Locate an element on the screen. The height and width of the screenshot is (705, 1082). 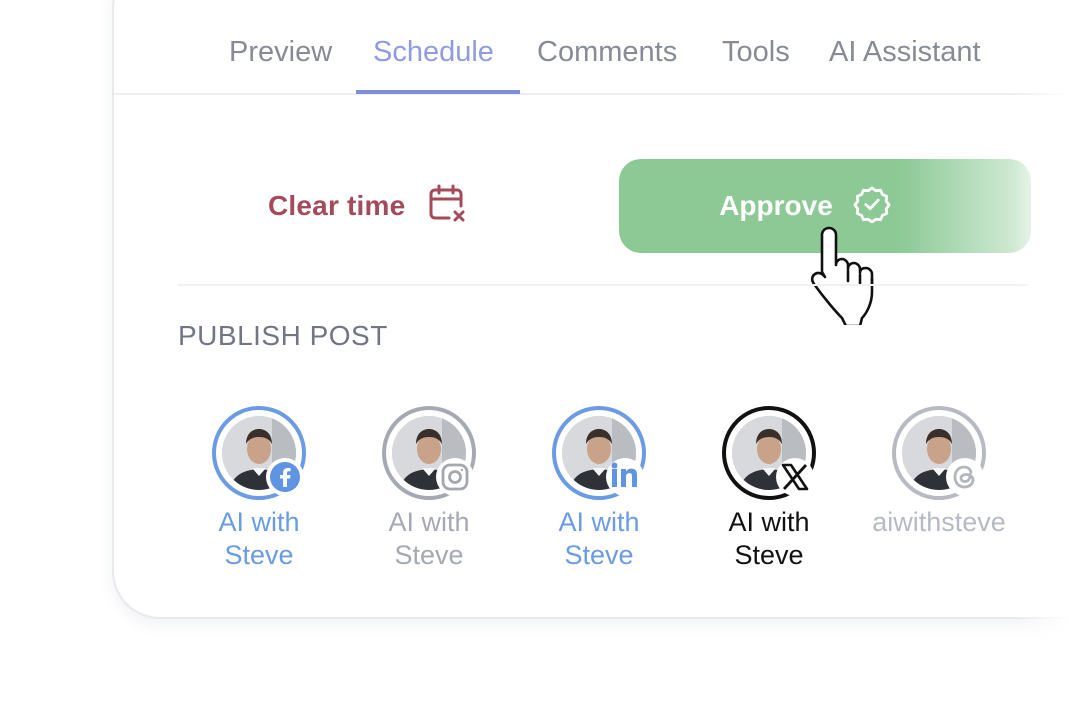
clear-time-label: Clear time is located at coordinates (337, 205).